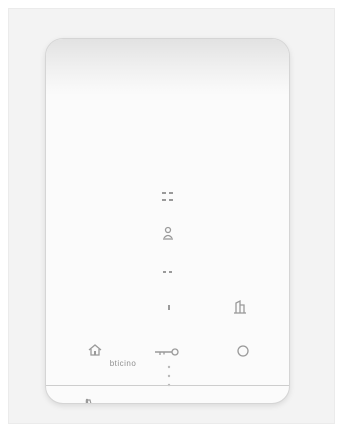 The height and width of the screenshot is (430, 345). I want to click on brand-label: bticino, so click(123, 363).